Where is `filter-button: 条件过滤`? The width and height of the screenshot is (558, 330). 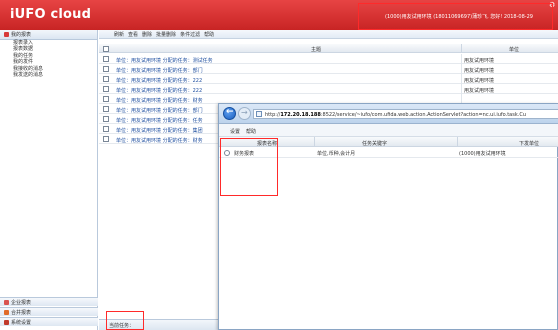 filter-button: 条件过滤 is located at coordinates (190, 34).